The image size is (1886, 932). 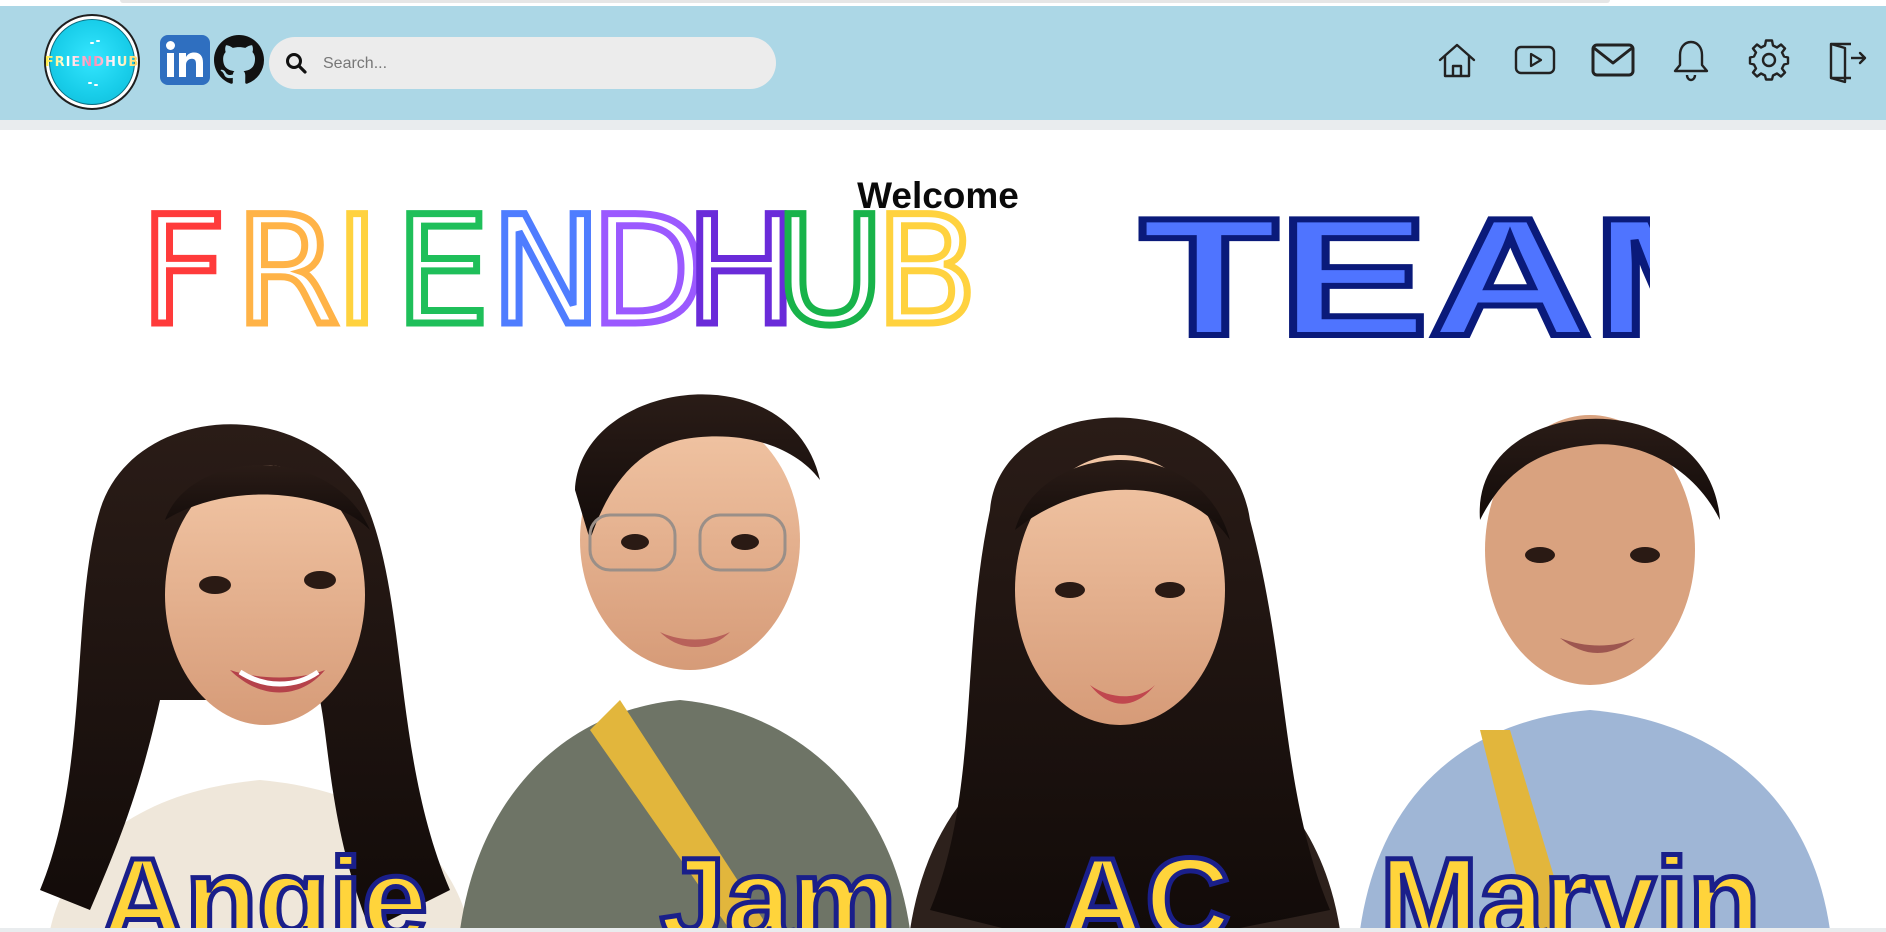 What do you see at coordinates (1613, 60) in the screenshot?
I see `mail-icon` at bounding box center [1613, 60].